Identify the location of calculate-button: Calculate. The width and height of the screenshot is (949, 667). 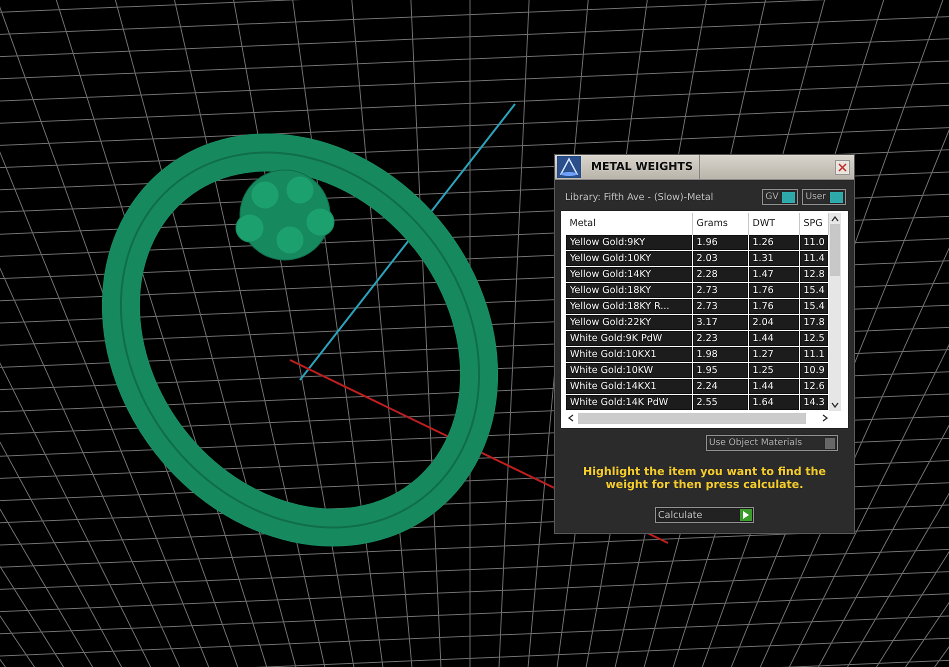
(704, 515).